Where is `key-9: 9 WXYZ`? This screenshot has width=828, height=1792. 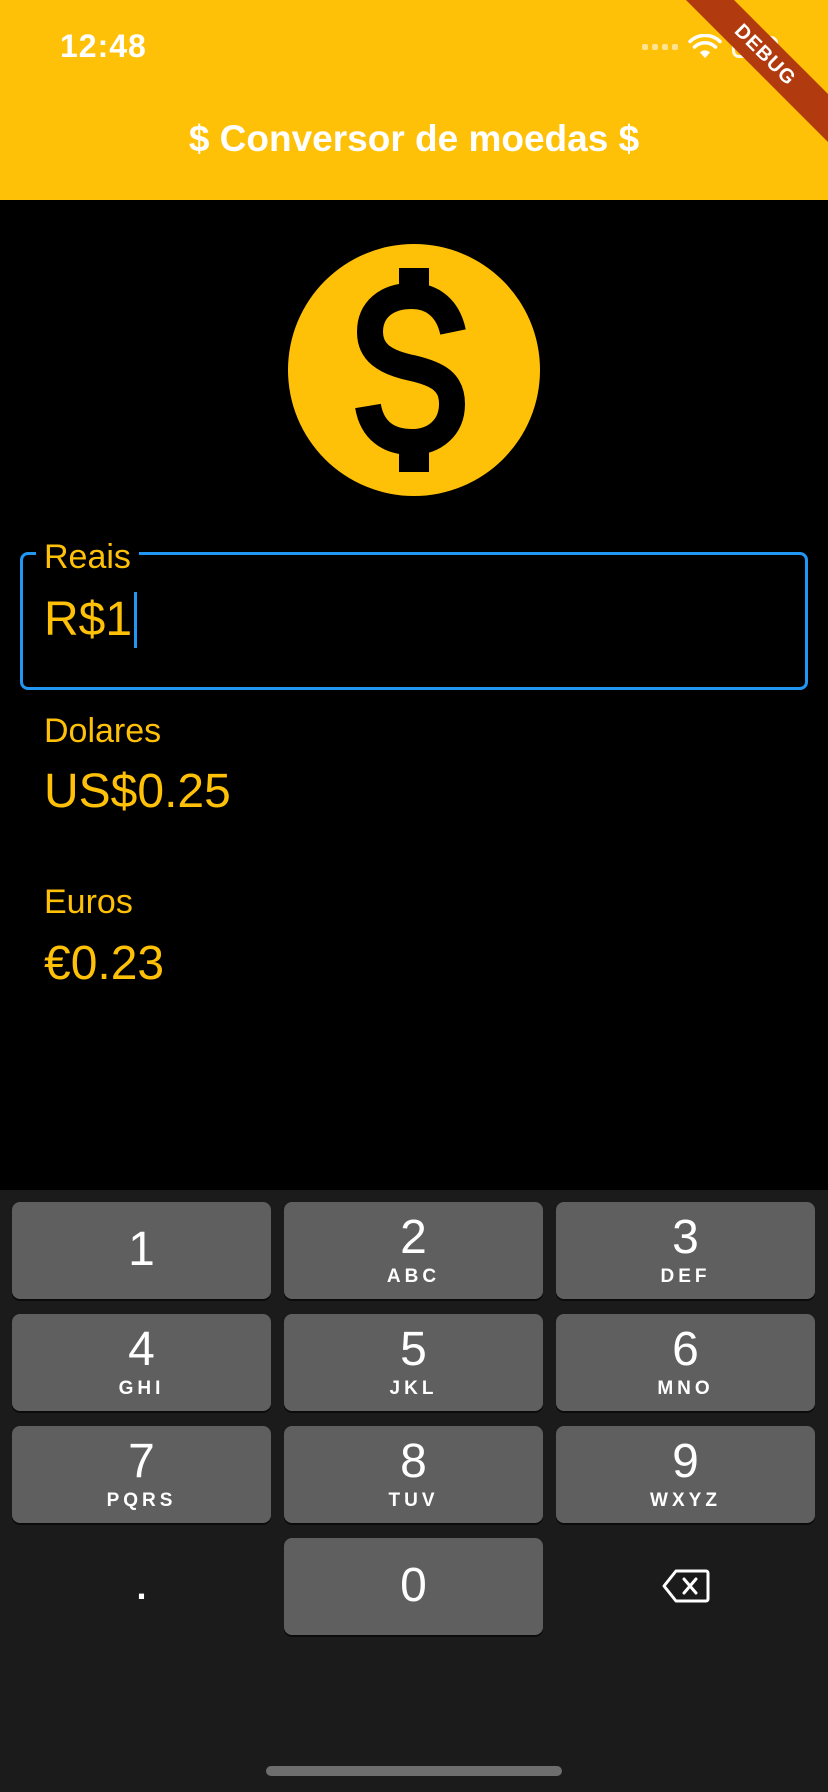 key-9: 9 WXYZ is located at coordinates (685, 1474).